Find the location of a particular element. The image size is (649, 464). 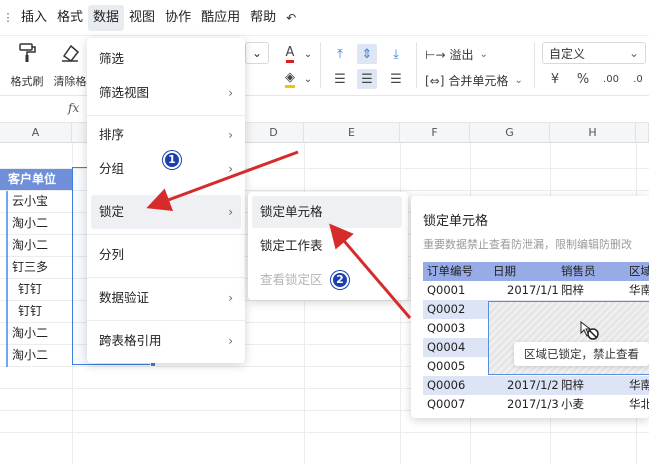

menu-item-sort: 排序 › is located at coordinates (166, 135).